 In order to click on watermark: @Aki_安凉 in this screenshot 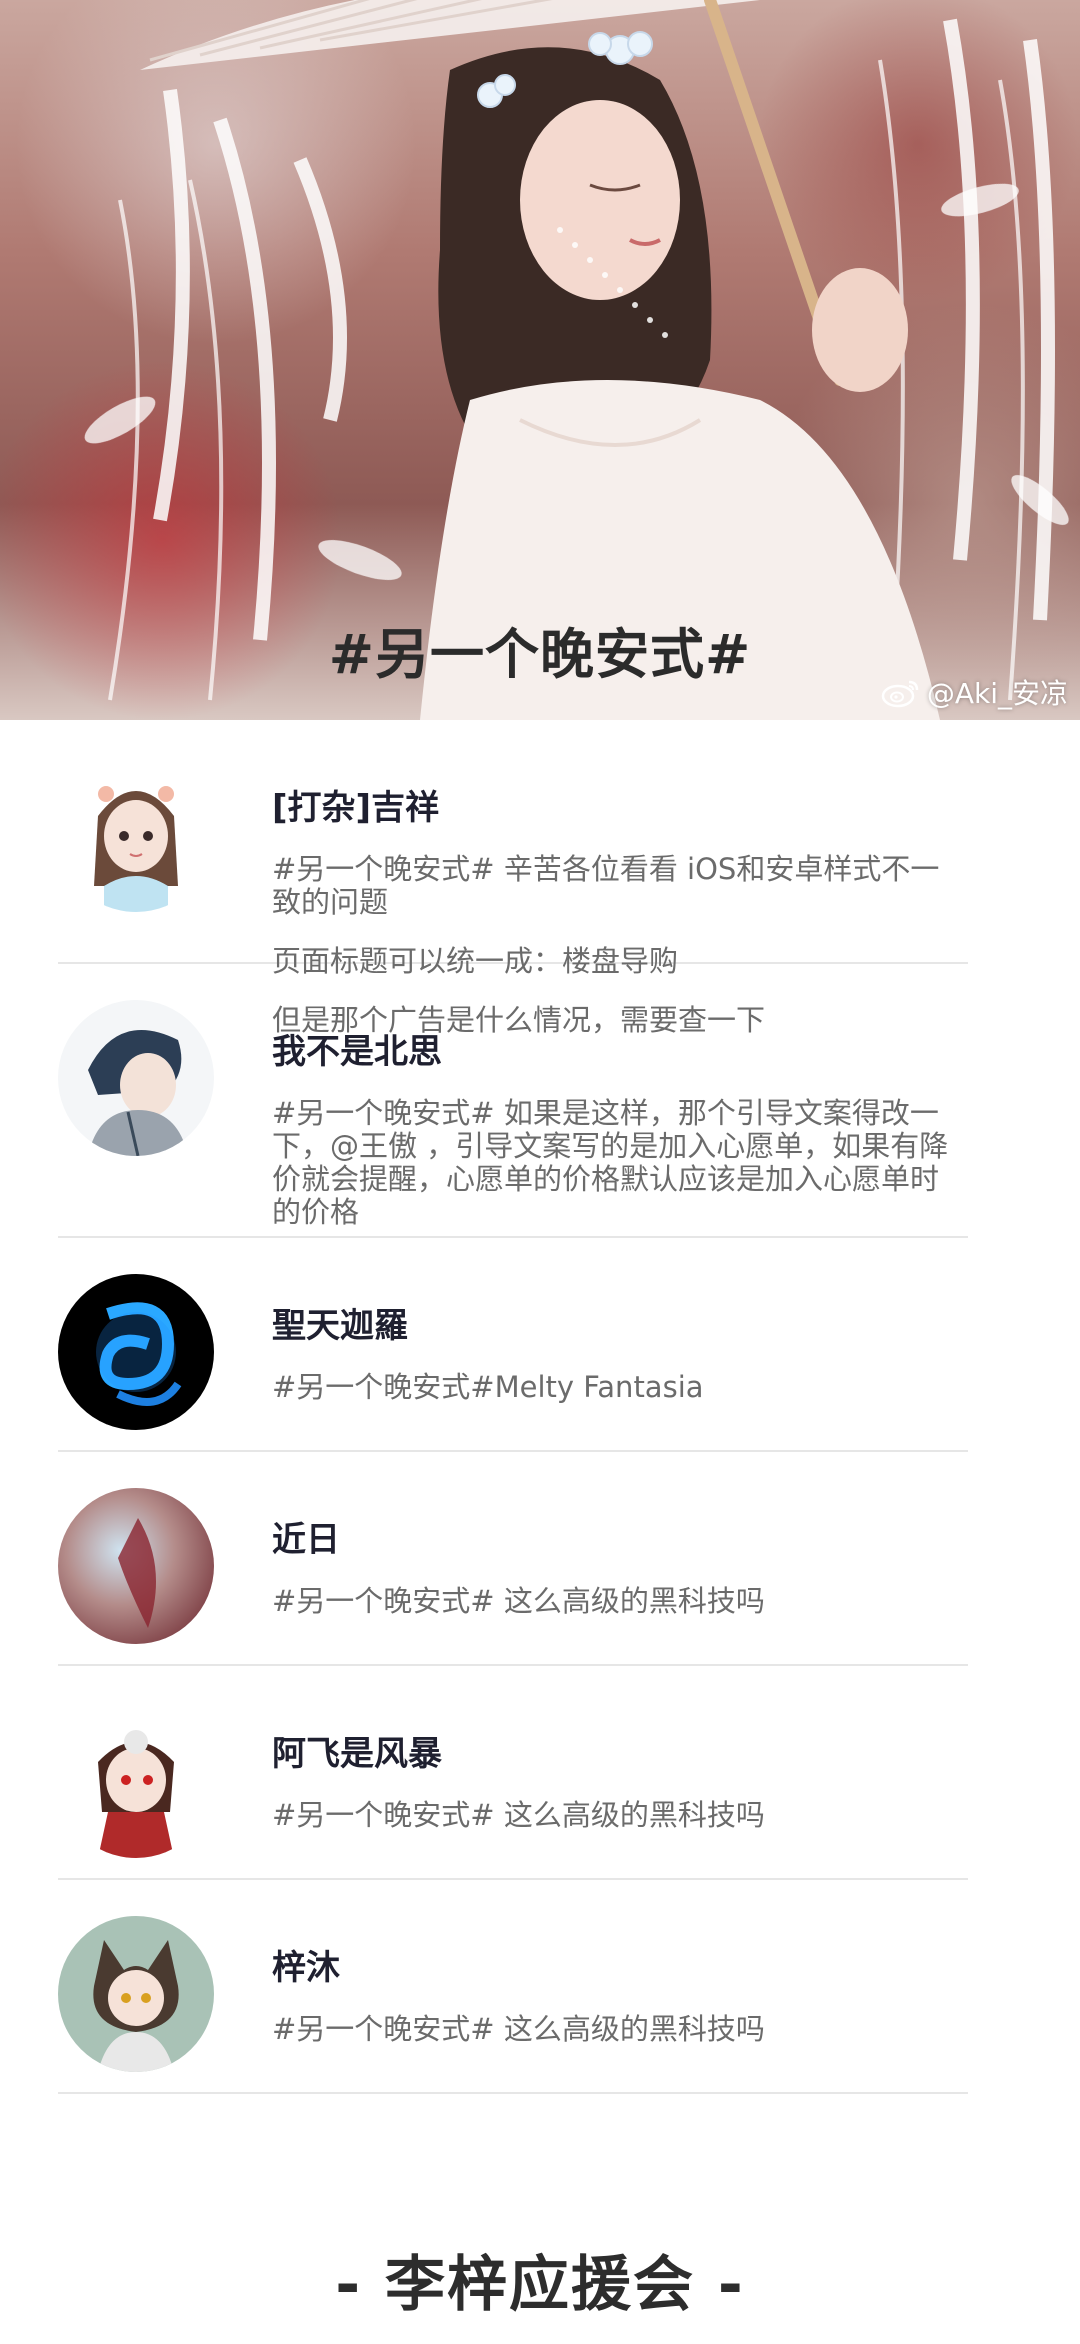, I will do `click(974, 692)`.